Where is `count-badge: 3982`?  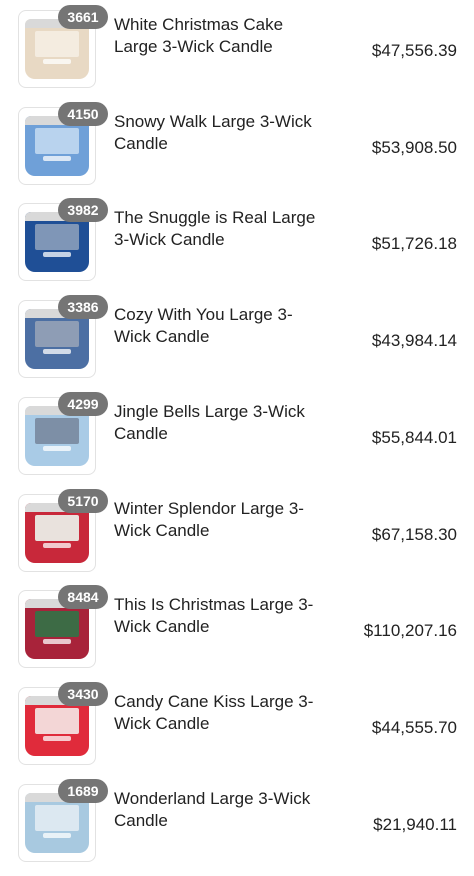
count-badge: 3982 is located at coordinates (83, 210).